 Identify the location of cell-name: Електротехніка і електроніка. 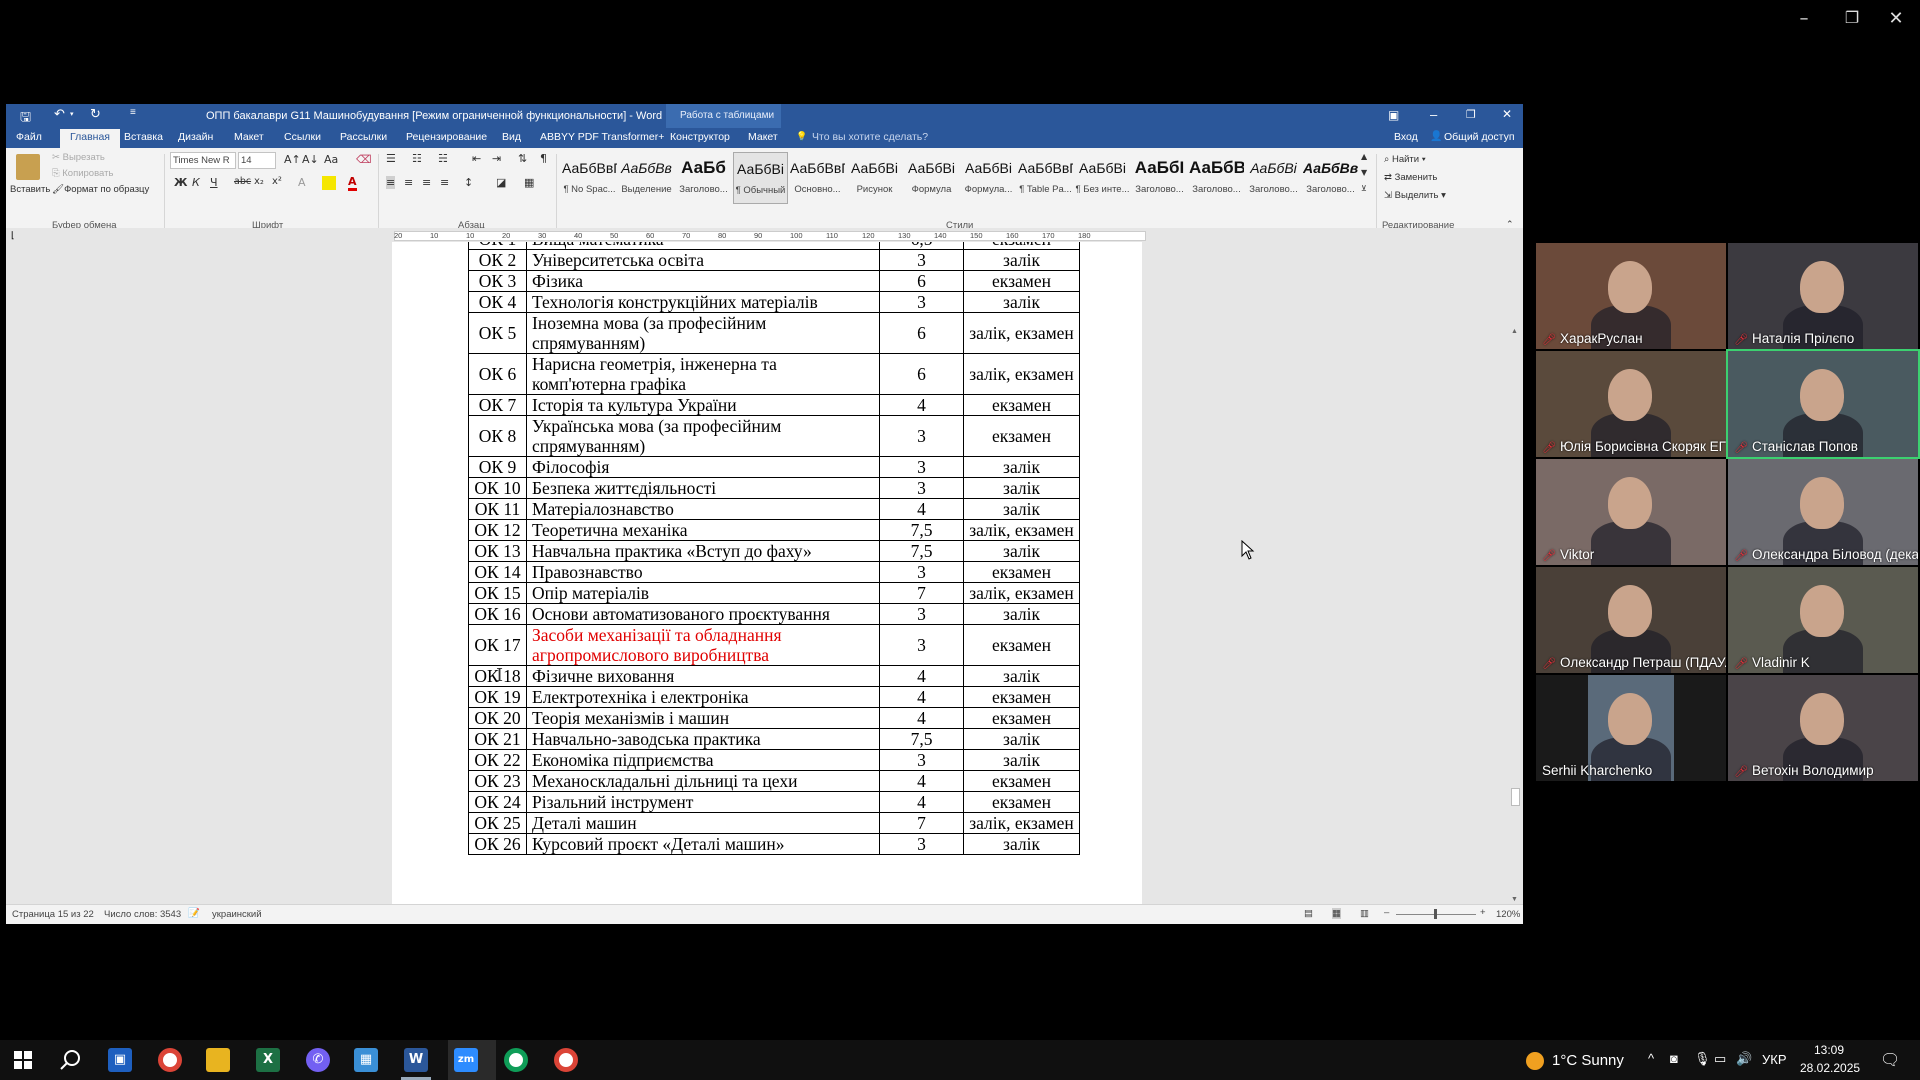
(703, 697).